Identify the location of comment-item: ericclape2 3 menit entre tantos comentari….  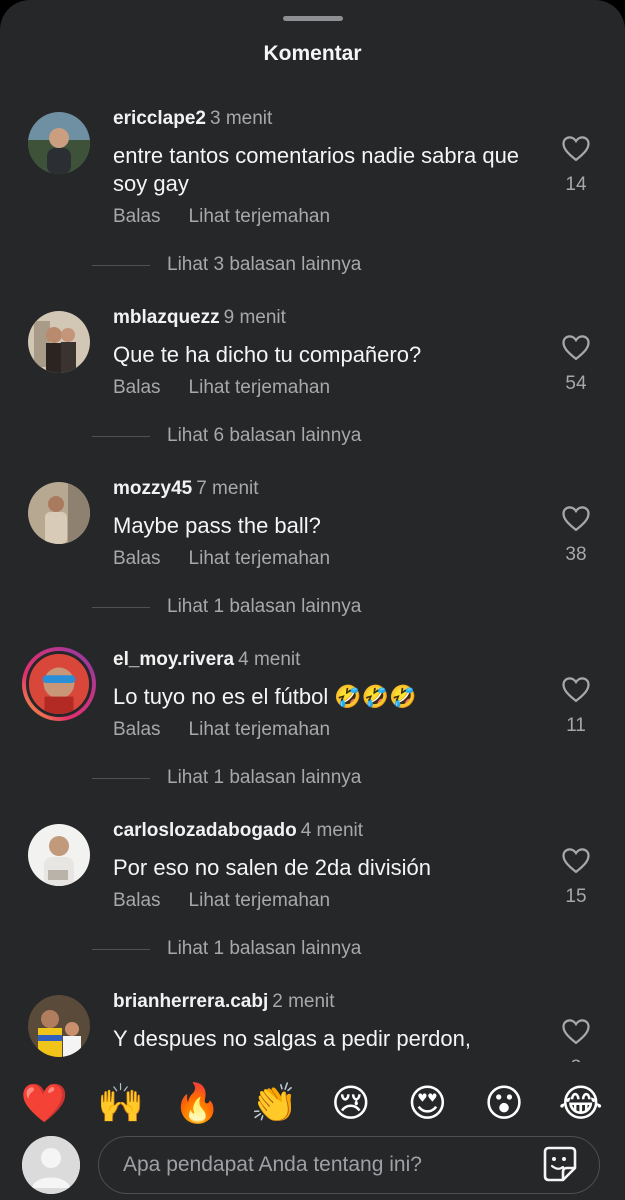
(312, 187).